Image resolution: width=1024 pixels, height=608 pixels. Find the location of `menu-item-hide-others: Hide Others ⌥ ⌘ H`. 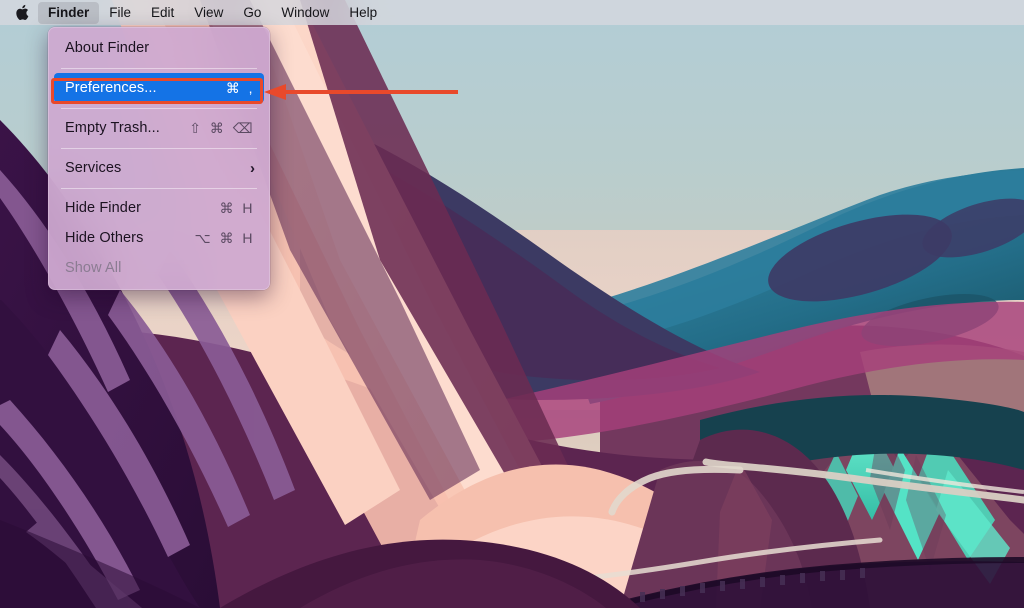

menu-item-hide-others: Hide Others ⌥ ⌘ H is located at coordinates (159, 238).